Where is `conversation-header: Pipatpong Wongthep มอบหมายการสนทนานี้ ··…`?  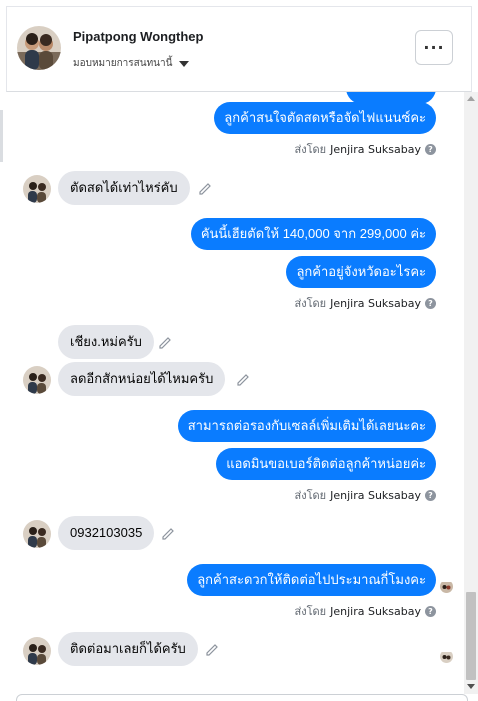
conversation-header: Pipatpong Wongthep มอบหมายการสนทนานี้ ··… is located at coordinates (239, 49).